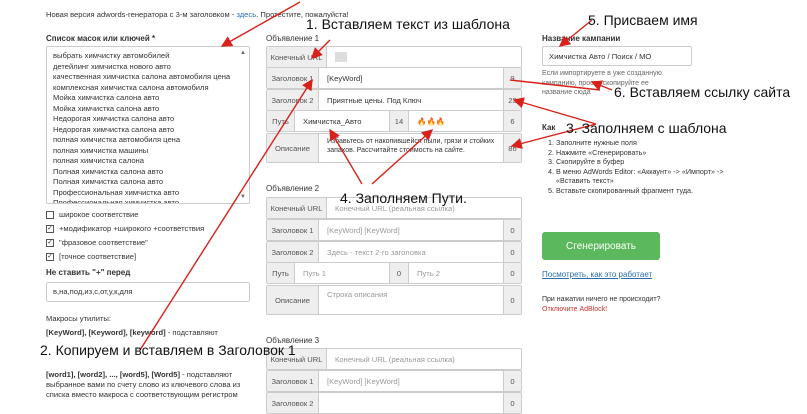  Describe the element at coordinates (321, 49) in the screenshot. I see `arrow-1-url` at that location.